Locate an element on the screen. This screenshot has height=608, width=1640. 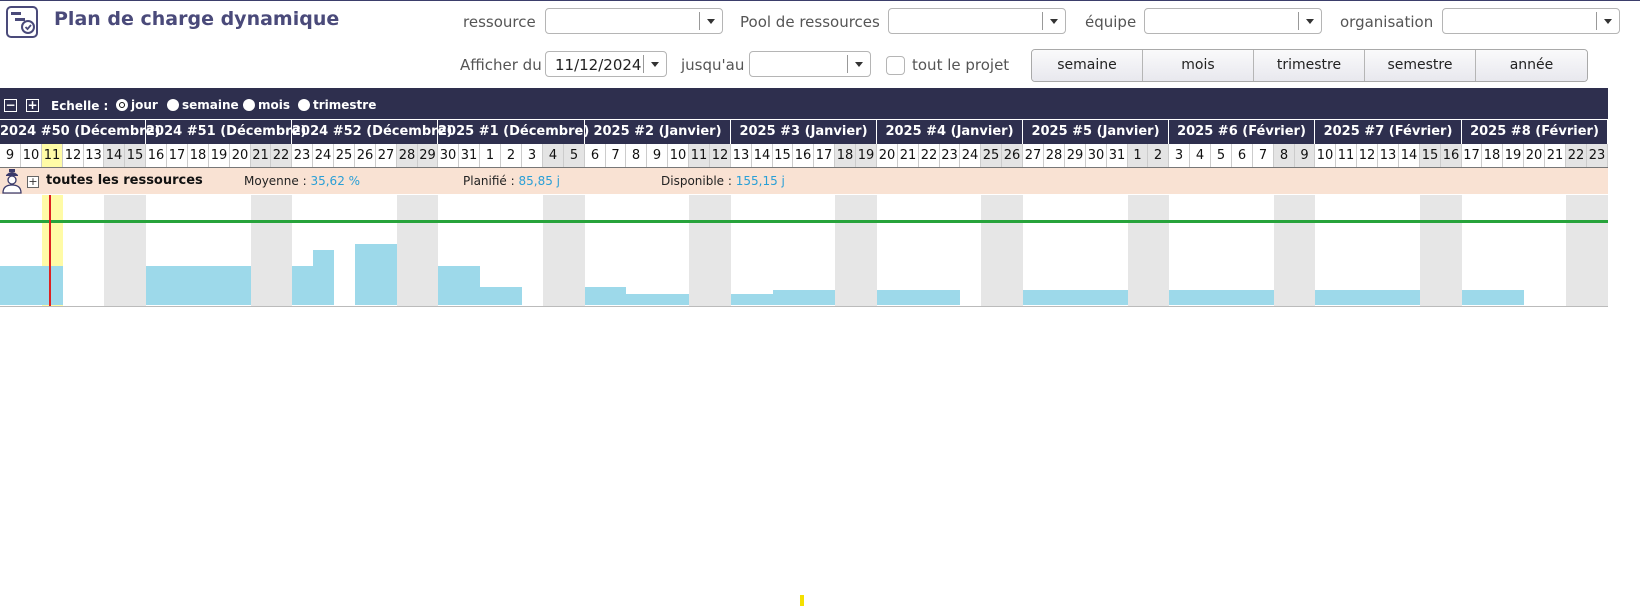
scale-radio-trimestre is located at coordinates (304, 105).